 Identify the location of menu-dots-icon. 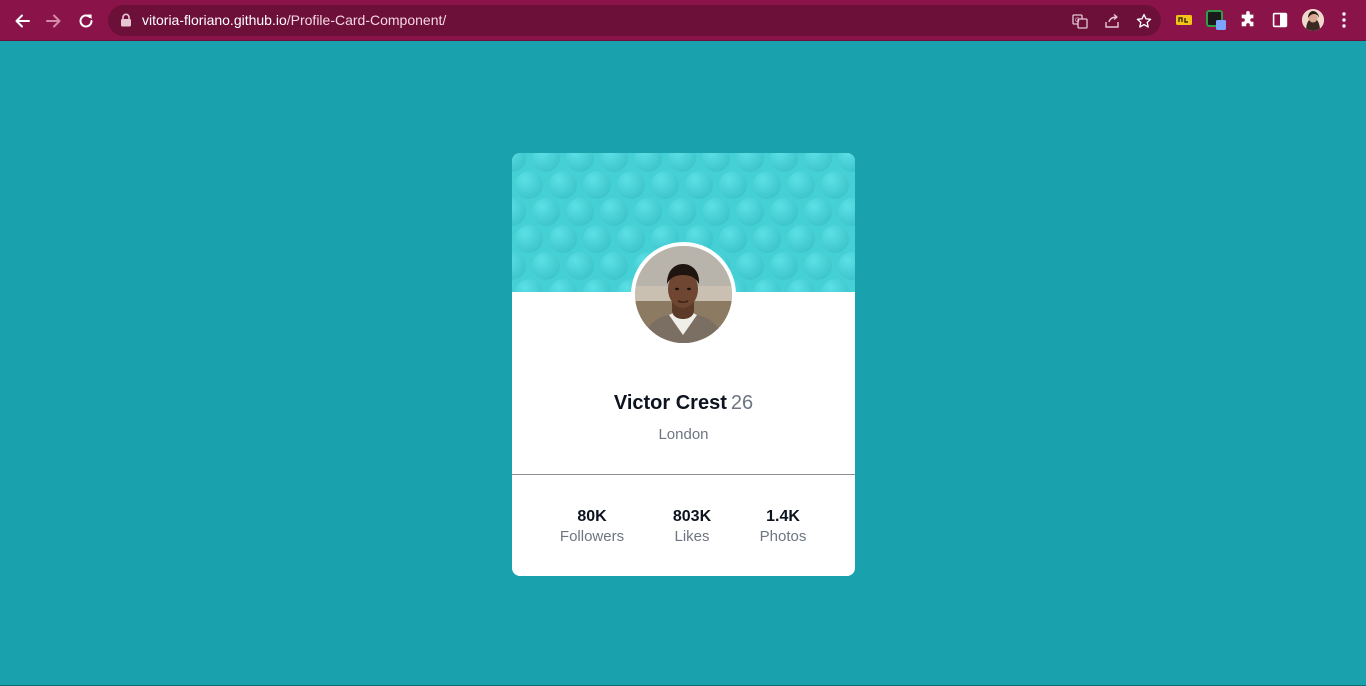
(1344, 20).